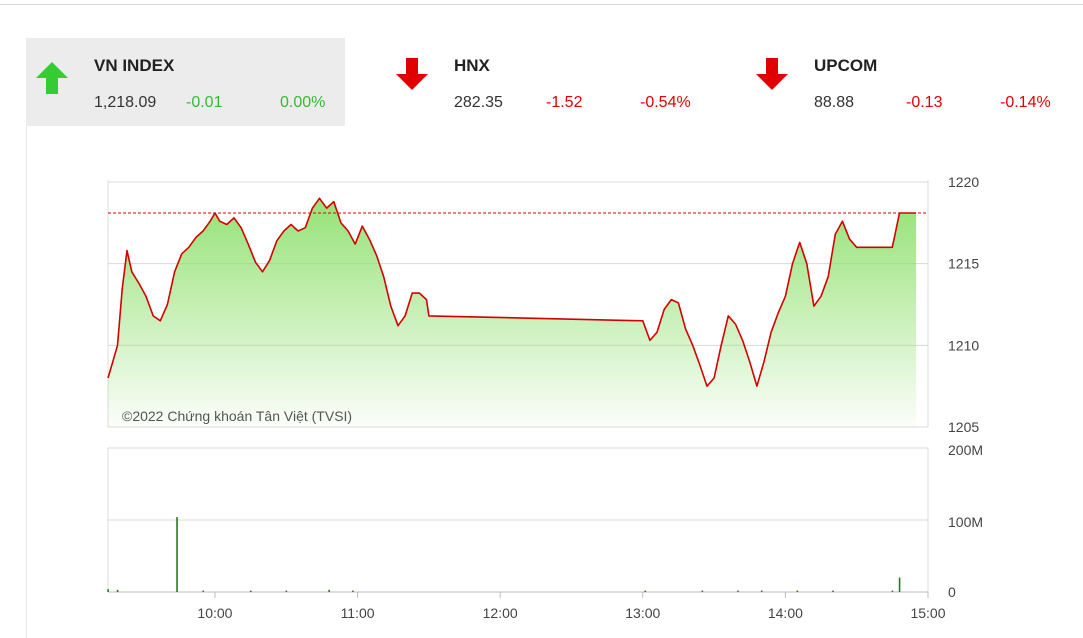 The height and width of the screenshot is (638, 1083). I want to click on volume-y-tick-label: 200M, so click(965, 450).